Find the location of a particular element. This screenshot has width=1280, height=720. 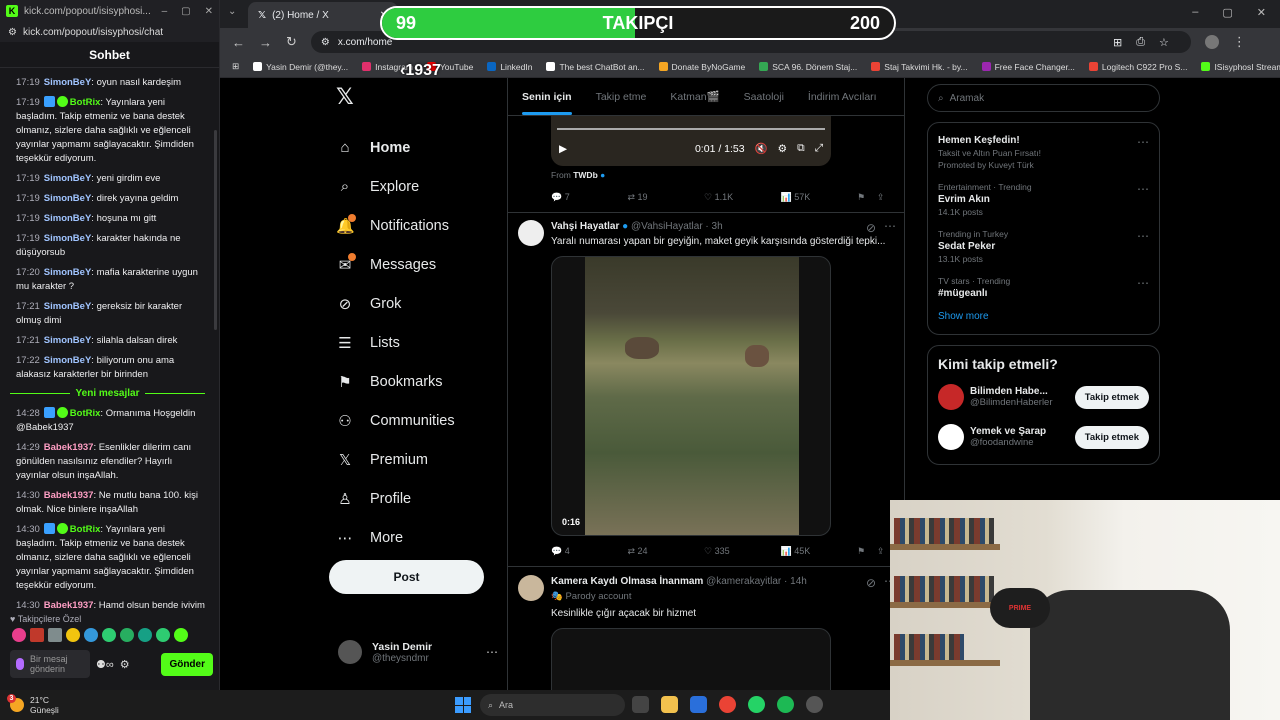

nav-explore: ⌕ Explore is located at coordinates (410, 186).